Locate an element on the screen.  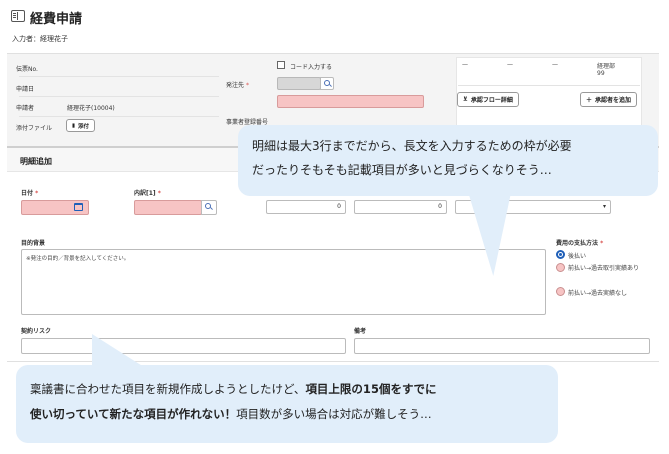
bubble-text-line: 明細は最大3行までだから、長文を入力するための枠が必要 is located at coordinates (412, 146).